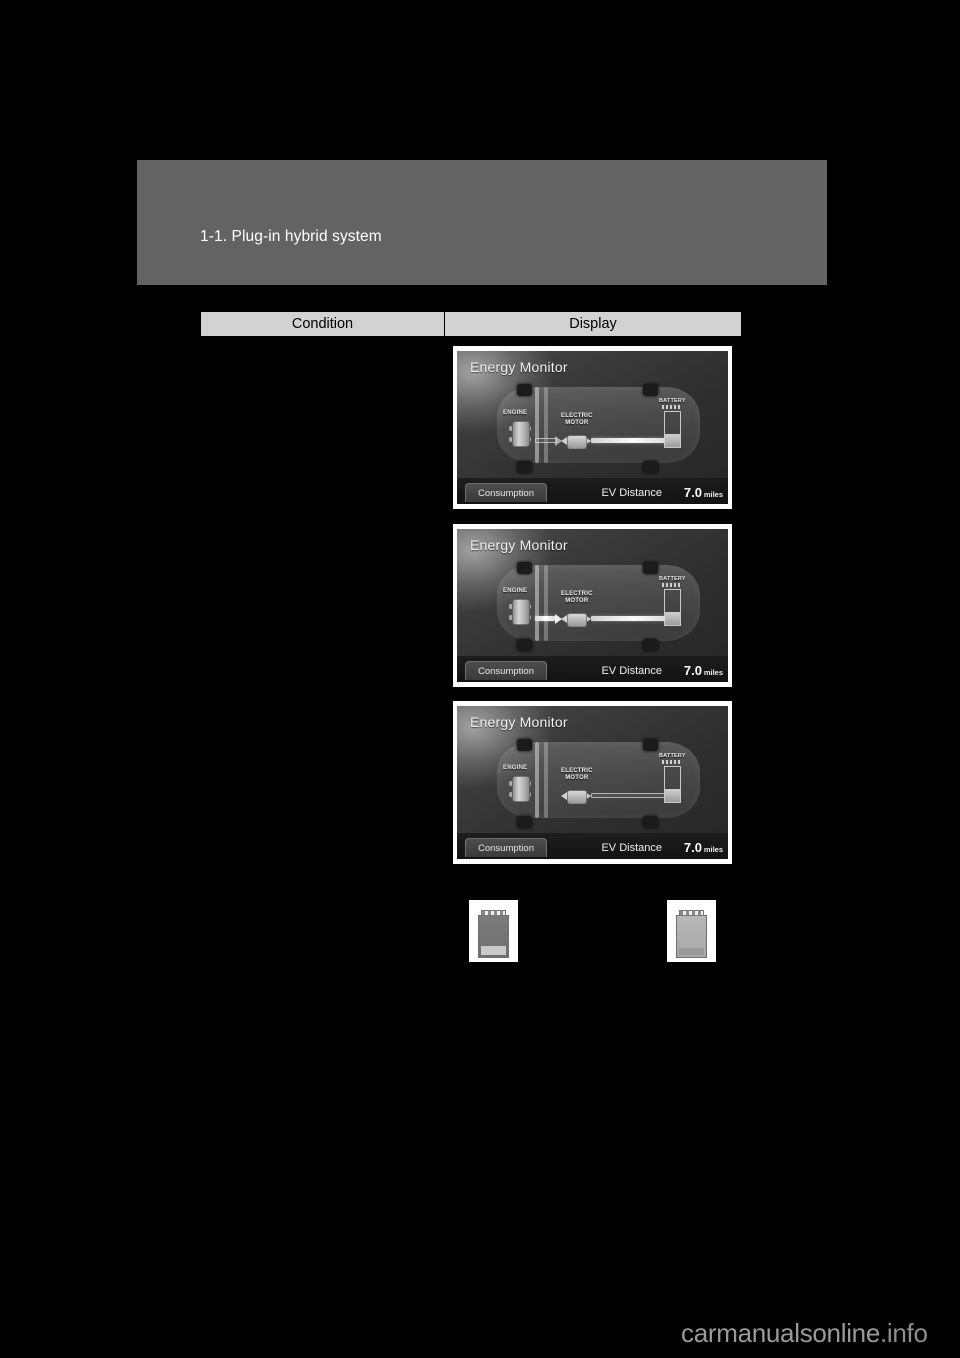 The image size is (960, 1358). What do you see at coordinates (546, 440) in the screenshot?
I see `flow-engine-to-motor-inactive` at bounding box center [546, 440].